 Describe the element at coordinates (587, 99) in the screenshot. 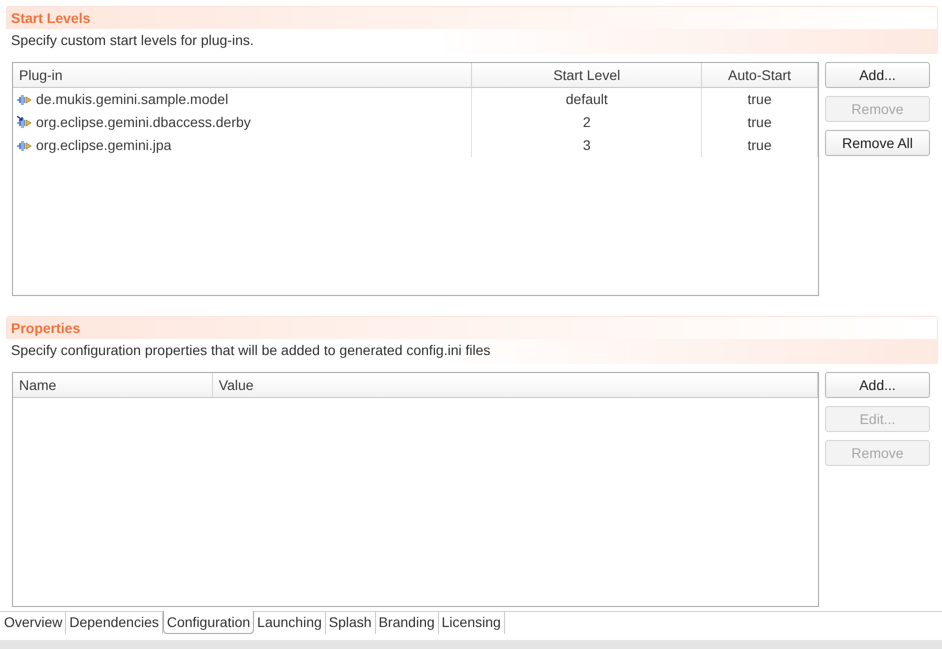

I see `table-cell-text: default` at that location.